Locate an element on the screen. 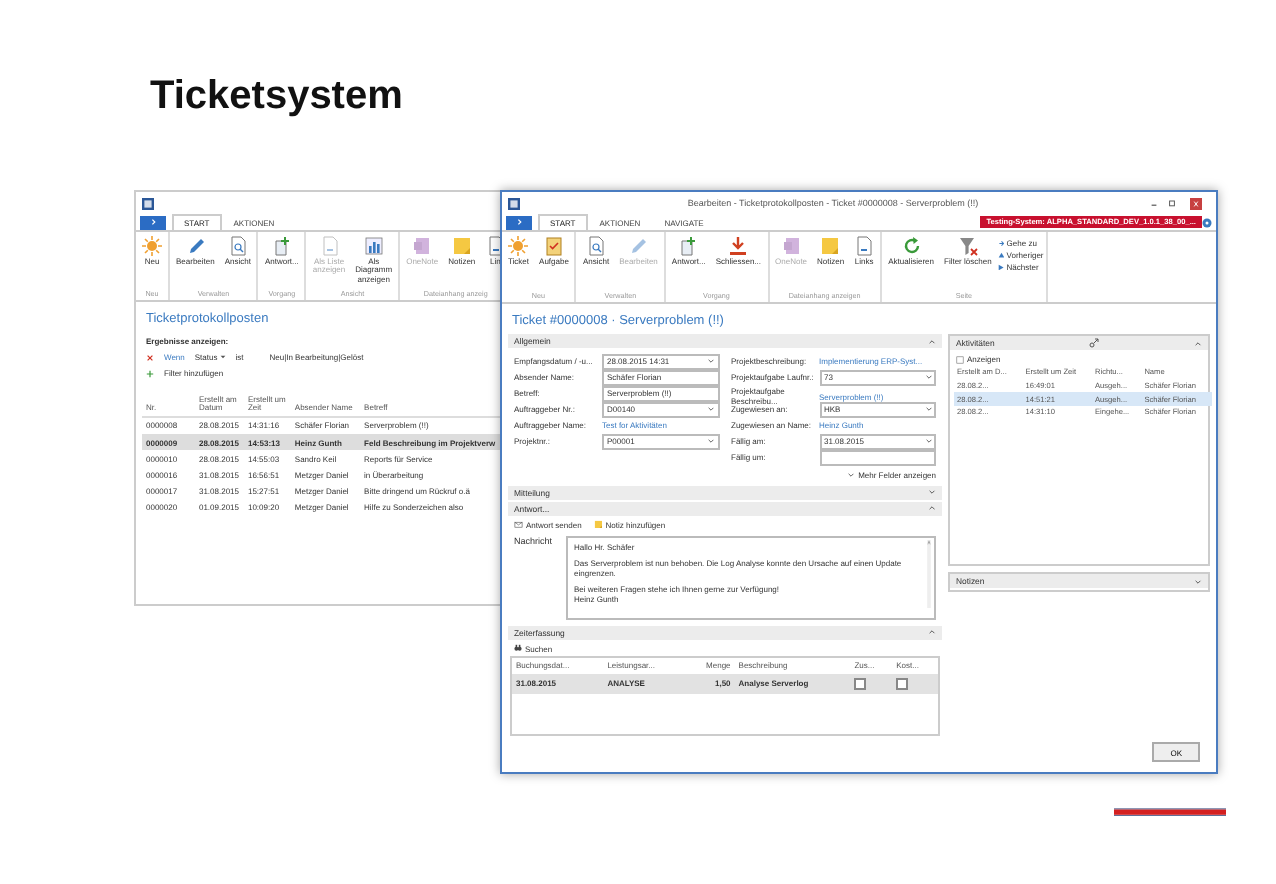  chart-icon is located at coordinates (373, 246).